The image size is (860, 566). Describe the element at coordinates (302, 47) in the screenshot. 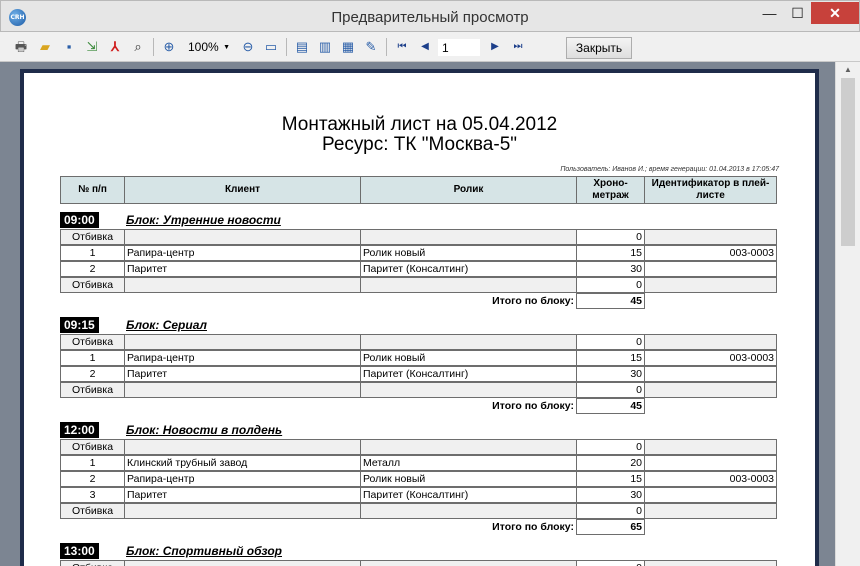

I see `single-page-icon: ▤` at that location.